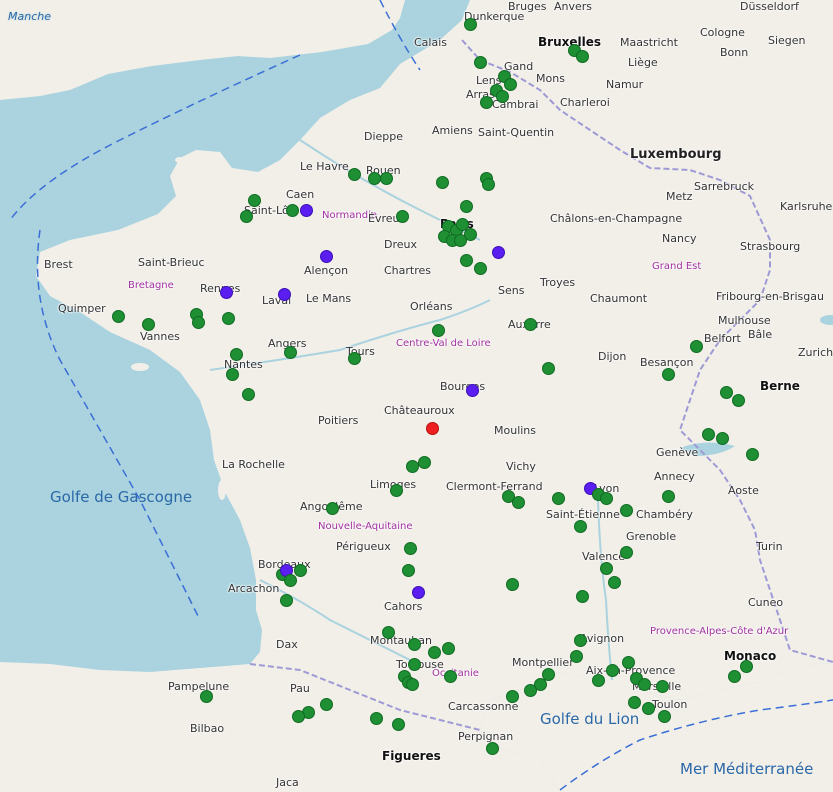 This screenshot has height=792, width=833. What do you see at coordinates (365, 526) in the screenshot?
I see `label-region: Nouvelle-Aquitaine` at bounding box center [365, 526].